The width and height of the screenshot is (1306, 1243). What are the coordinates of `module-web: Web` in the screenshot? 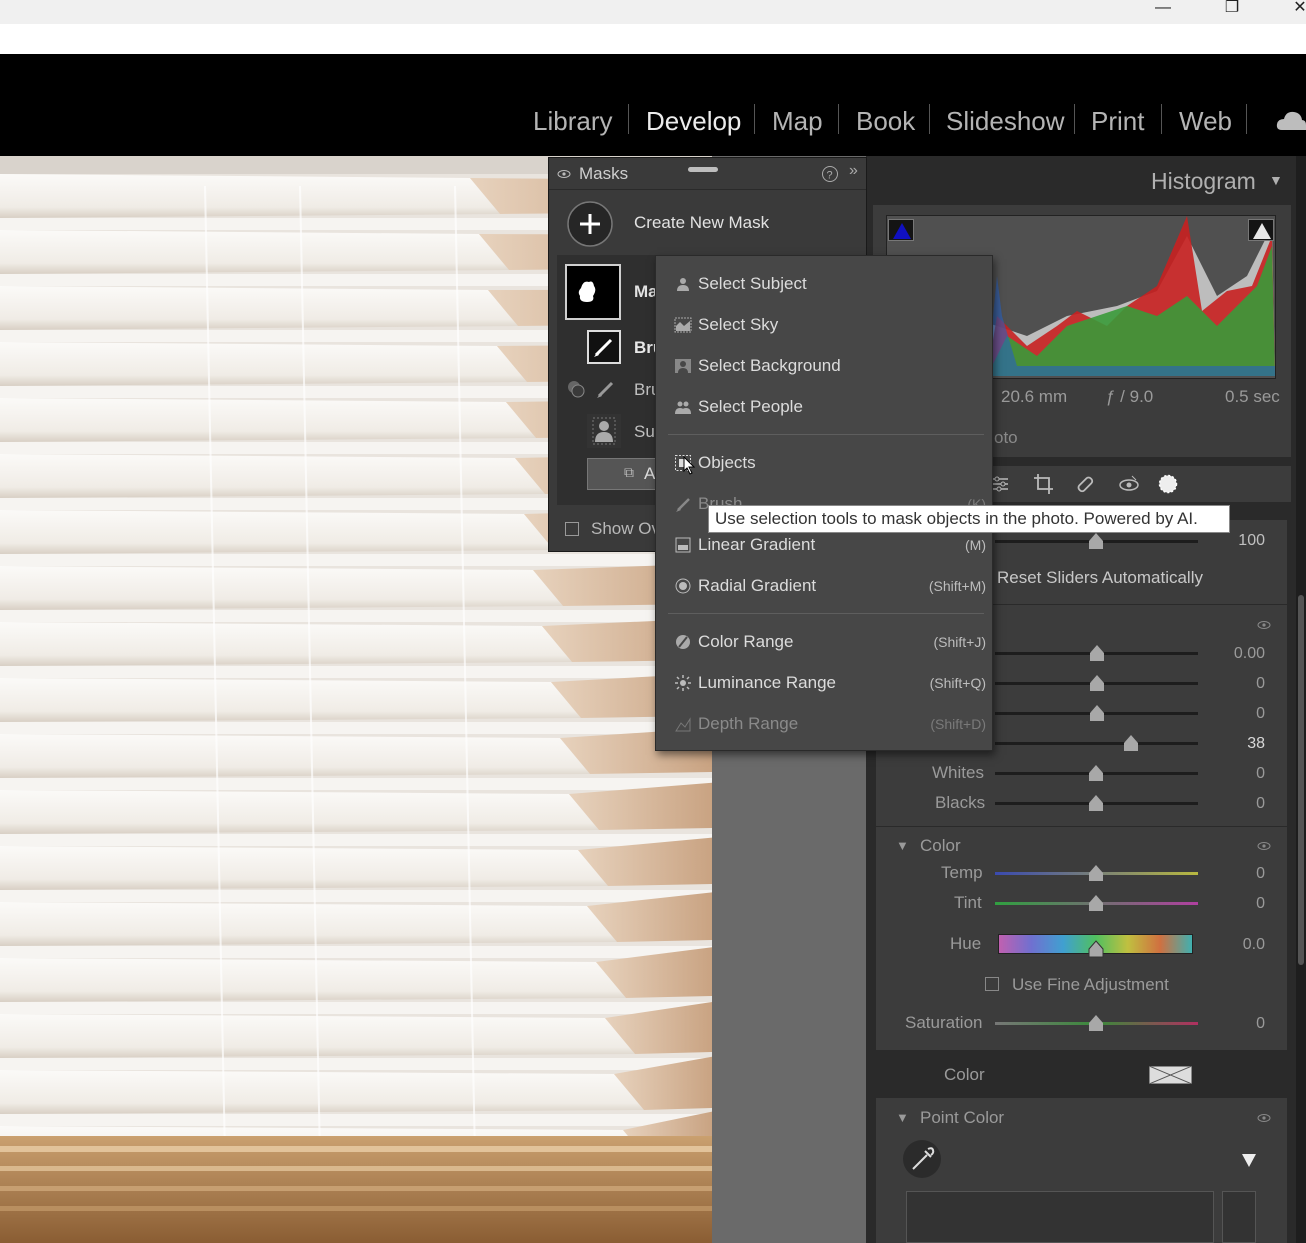 It's located at (1205, 121).